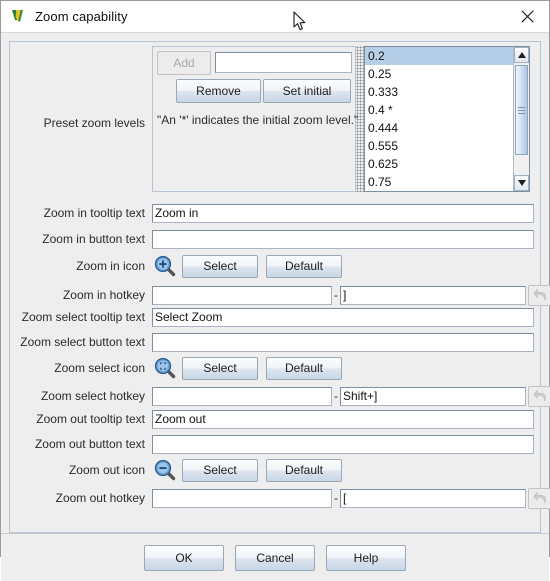 The width and height of the screenshot is (550, 581). What do you see at coordinates (433, 396) in the screenshot?
I see `zoom-select-hotkey-key-input` at bounding box center [433, 396].